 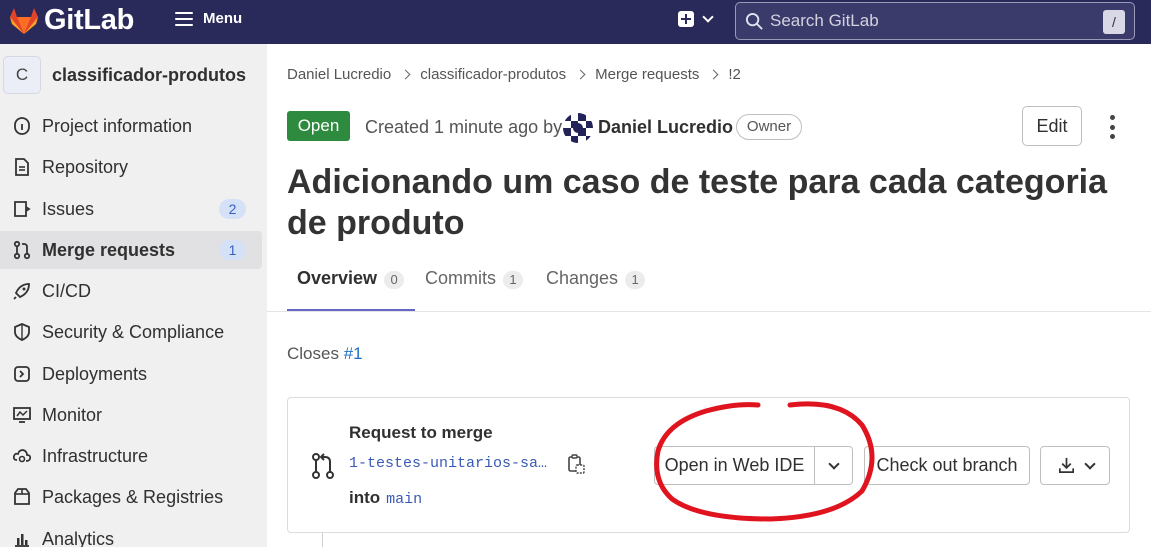 What do you see at coordinates (24, 20) in the screenshot?
I see `gitlab-tanuki-icon` at bounding box center [24, 20].